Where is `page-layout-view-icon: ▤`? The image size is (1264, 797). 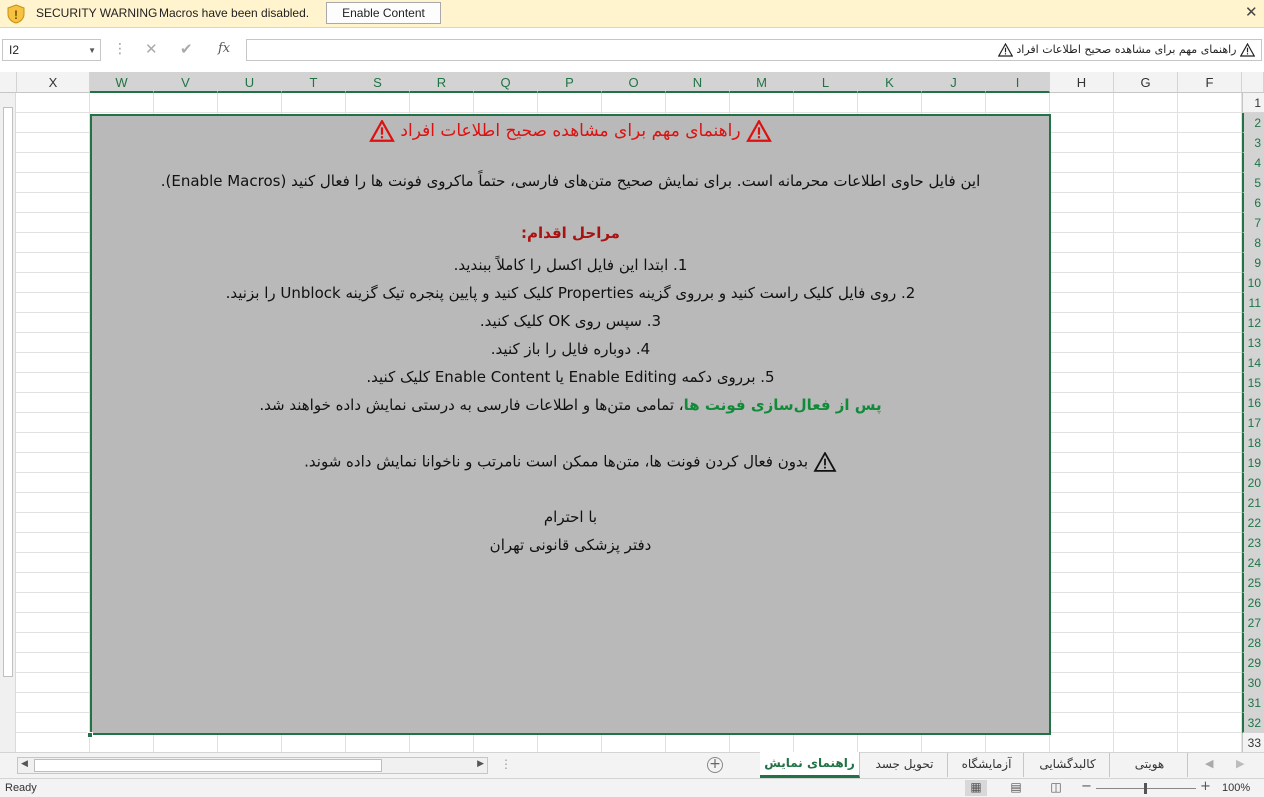 page-layout-view-icon: ▤ is located at coordinates (1016, 788).